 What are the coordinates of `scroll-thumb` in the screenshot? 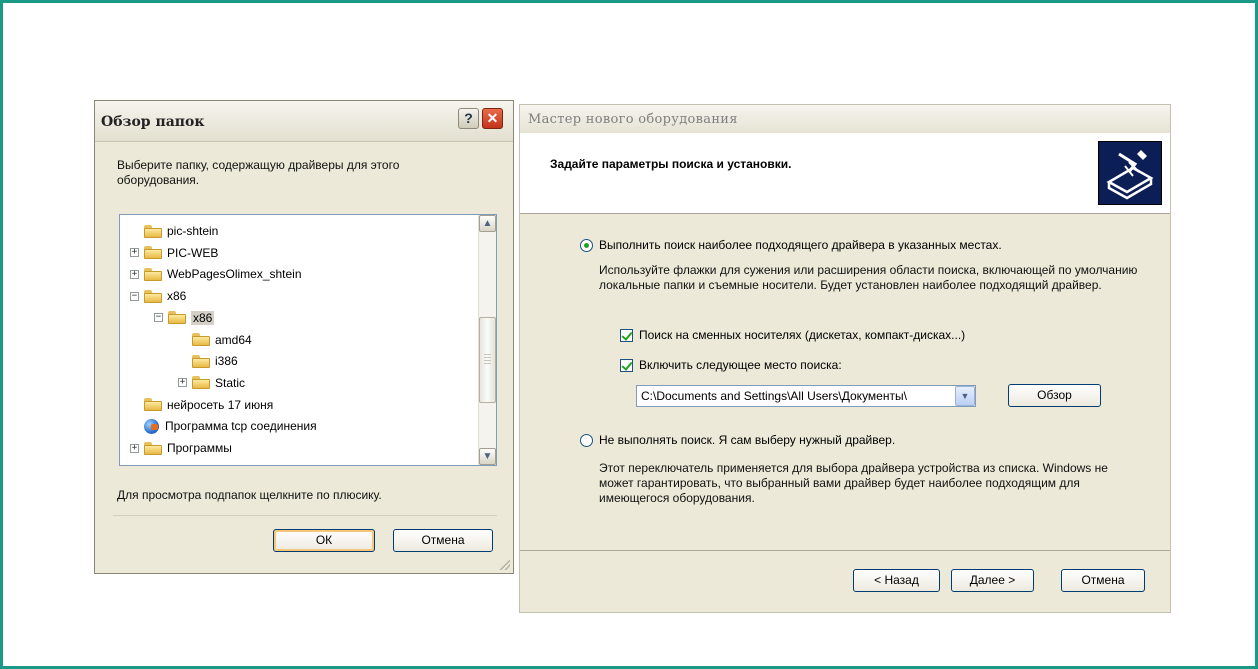 It's located at (487, 360).